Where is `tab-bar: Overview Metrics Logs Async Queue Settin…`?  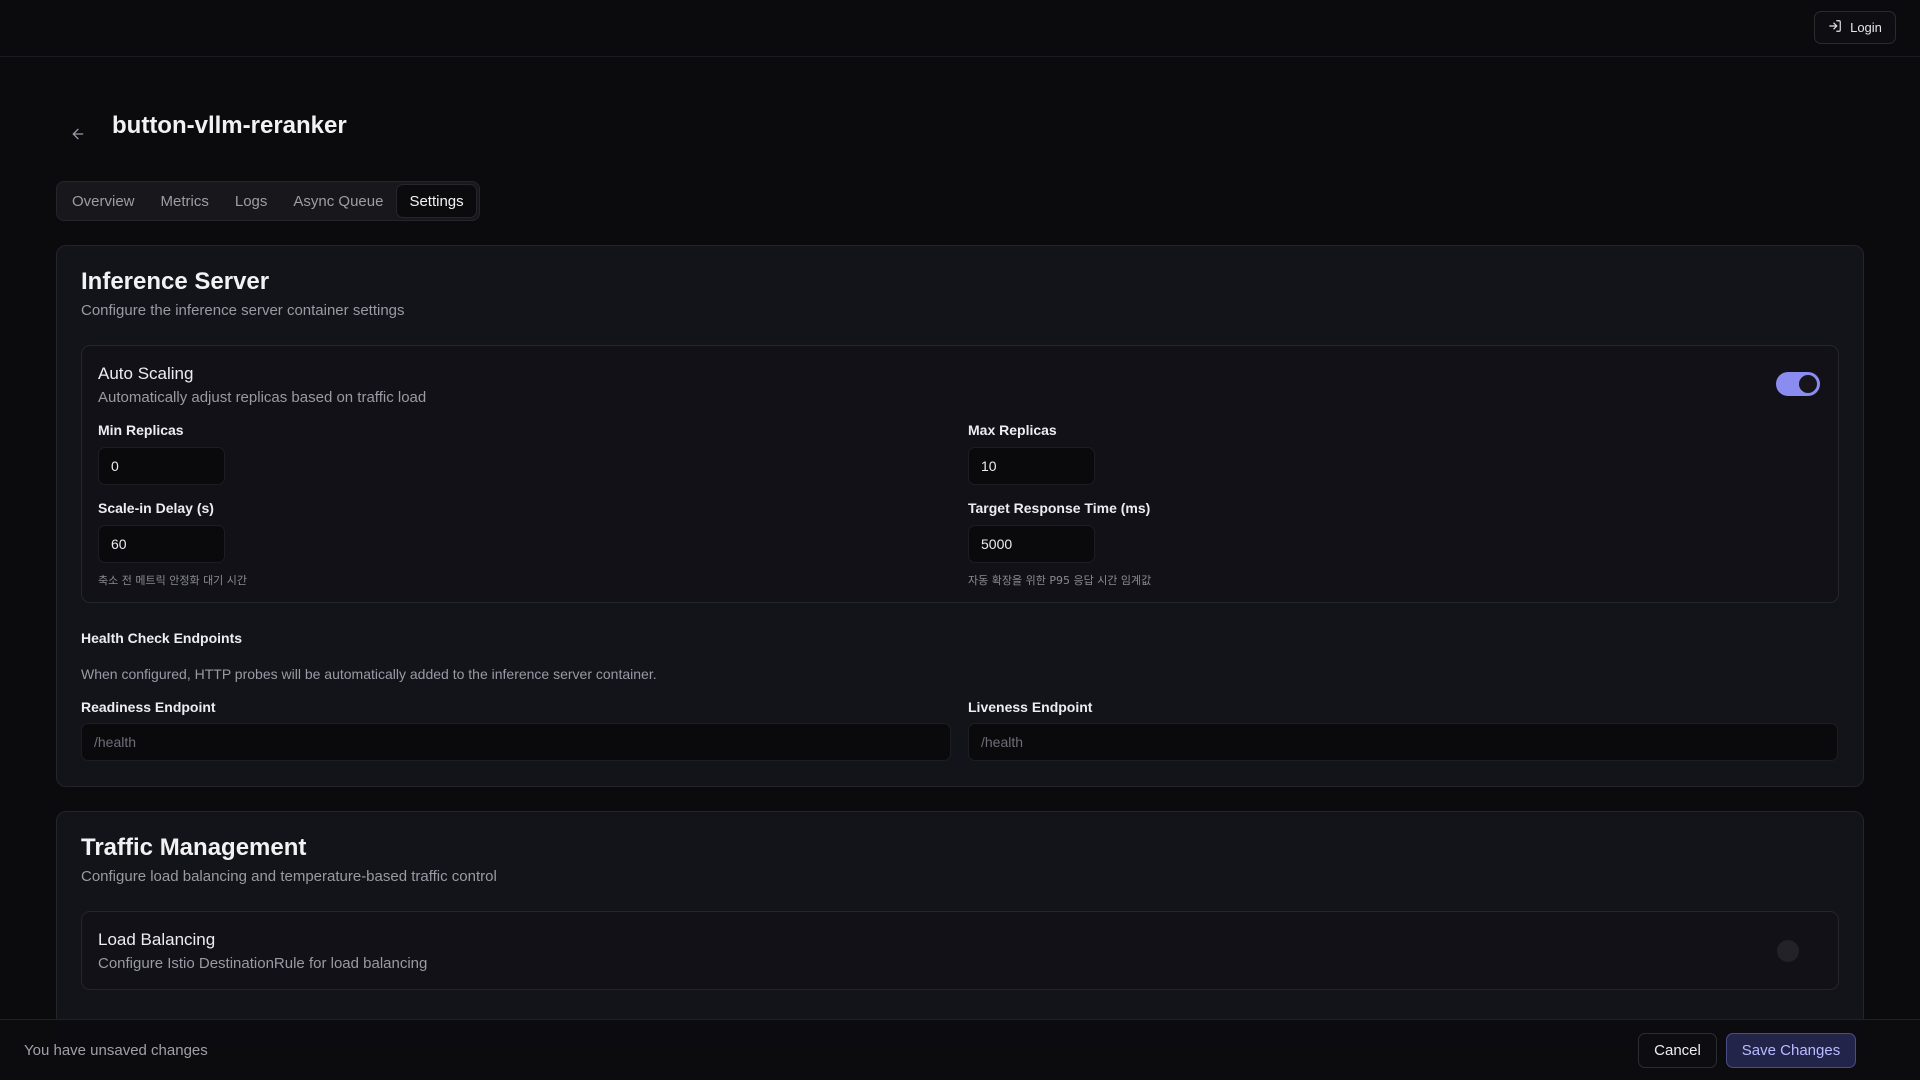 tab-bar: Overview Metrics Logs Async Queue Settin… is located at coordinates (268, 201).